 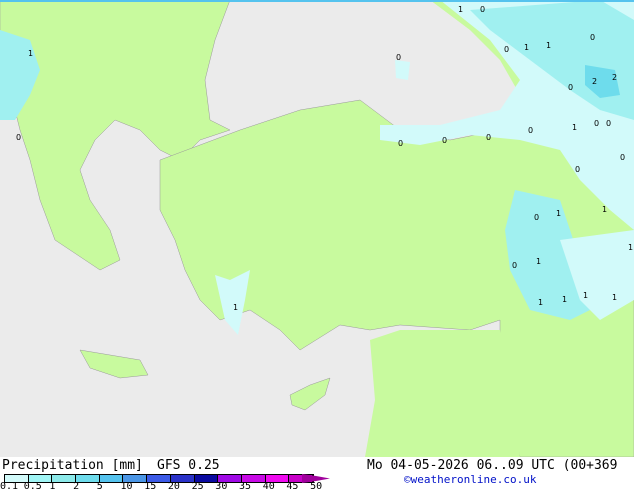 What do you see at coordinates (492, 465) in the screenshot?
I see `valid-datetime: Mo 04-05-2026 06..09 UTC (00+369` at bounding box center [492, 465].